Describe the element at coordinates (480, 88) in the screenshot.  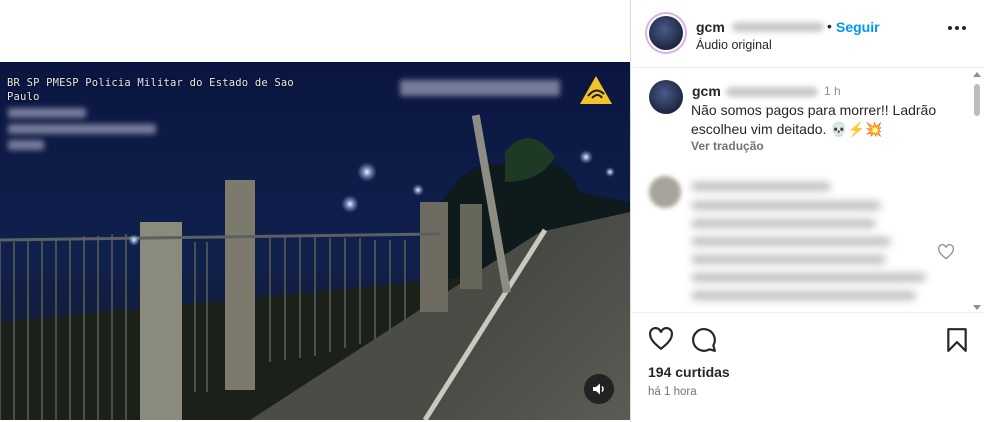
I see `blurred-osd-header` at that location.